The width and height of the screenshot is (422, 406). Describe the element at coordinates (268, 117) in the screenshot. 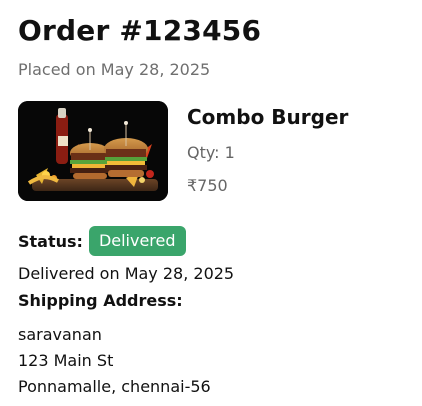

I see `item-name: Combo Burger` at that location.